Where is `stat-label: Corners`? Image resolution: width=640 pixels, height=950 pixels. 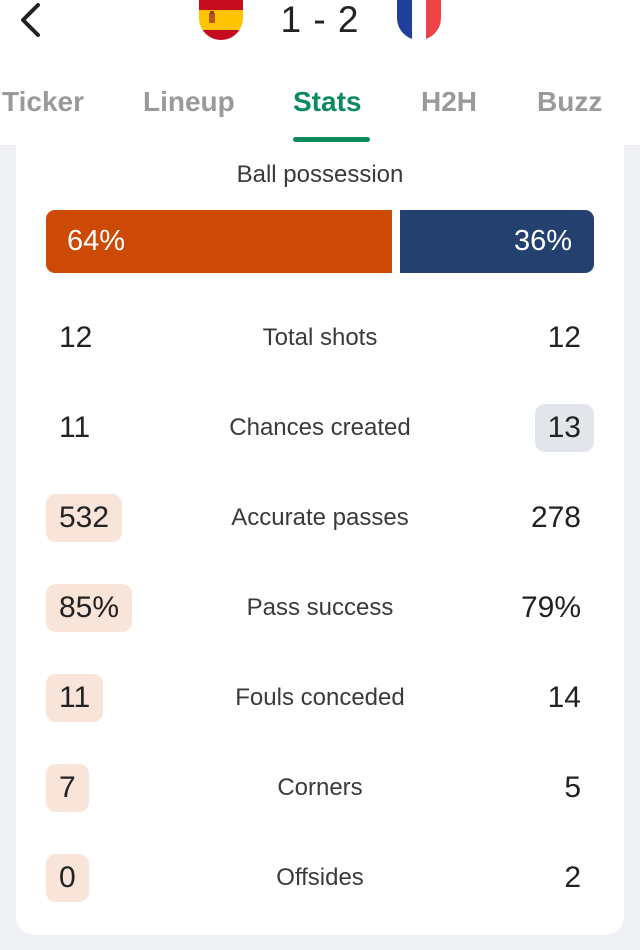 stat-label: Corners is located at coordinates (320, 787).